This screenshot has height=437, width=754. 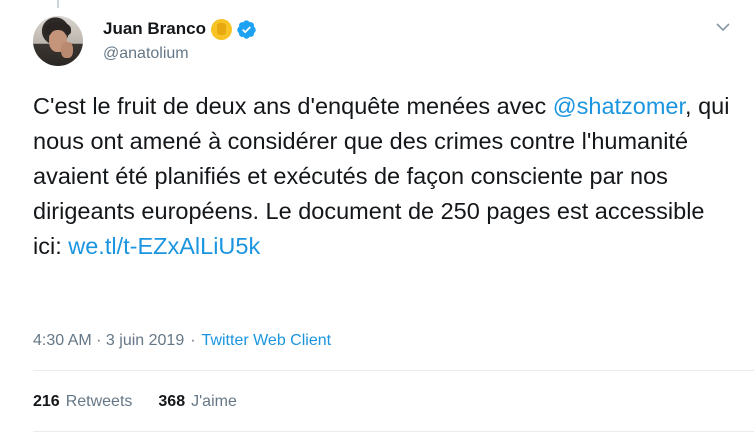 I want to click on tweet-stats: 216 Retweets 368 J'aime, so click(x=148, y=402).